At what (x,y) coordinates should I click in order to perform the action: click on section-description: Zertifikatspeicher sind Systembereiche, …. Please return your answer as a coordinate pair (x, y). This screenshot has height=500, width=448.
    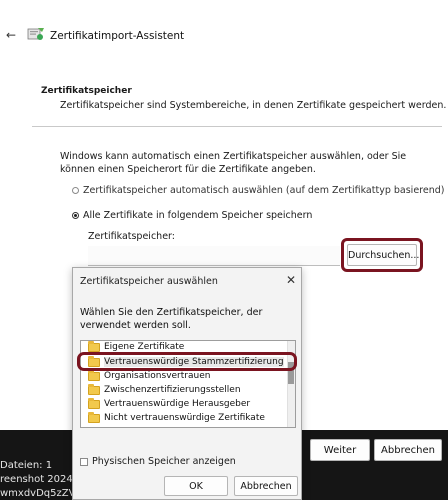
    Looking at the image, I should click on (253, 105).